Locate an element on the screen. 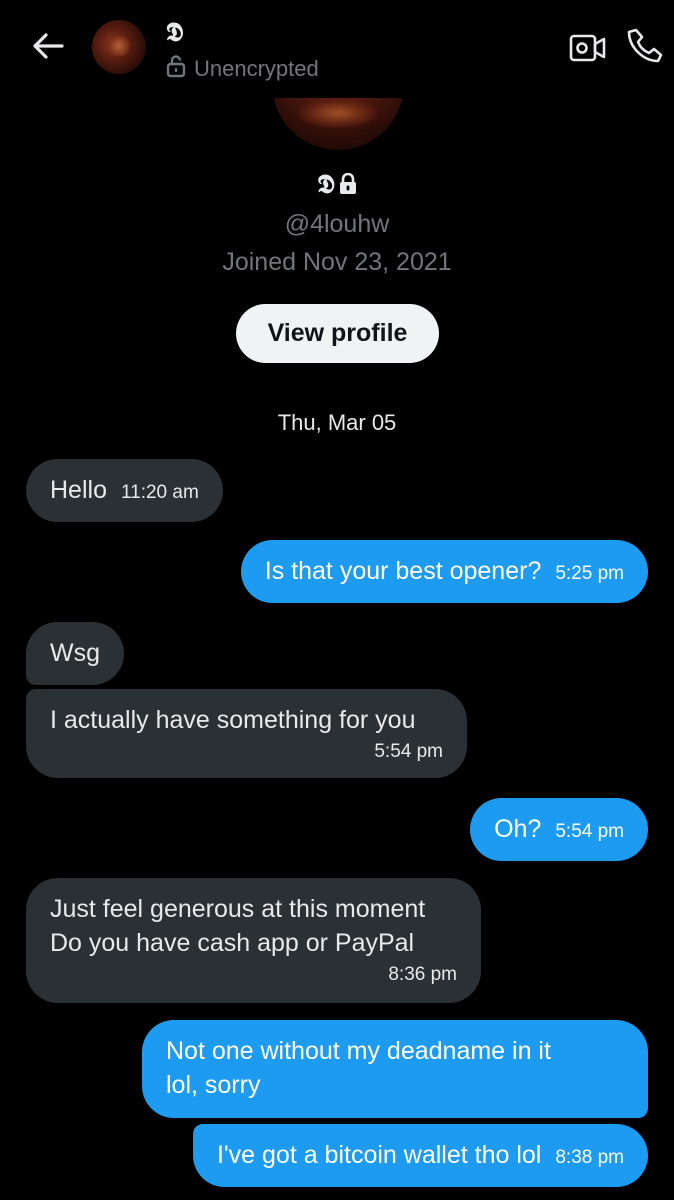 The width and height of the screenshot is (674, 1200). conversation-header: 𝕯 Unencrypted is located at coordinates (337, 49).